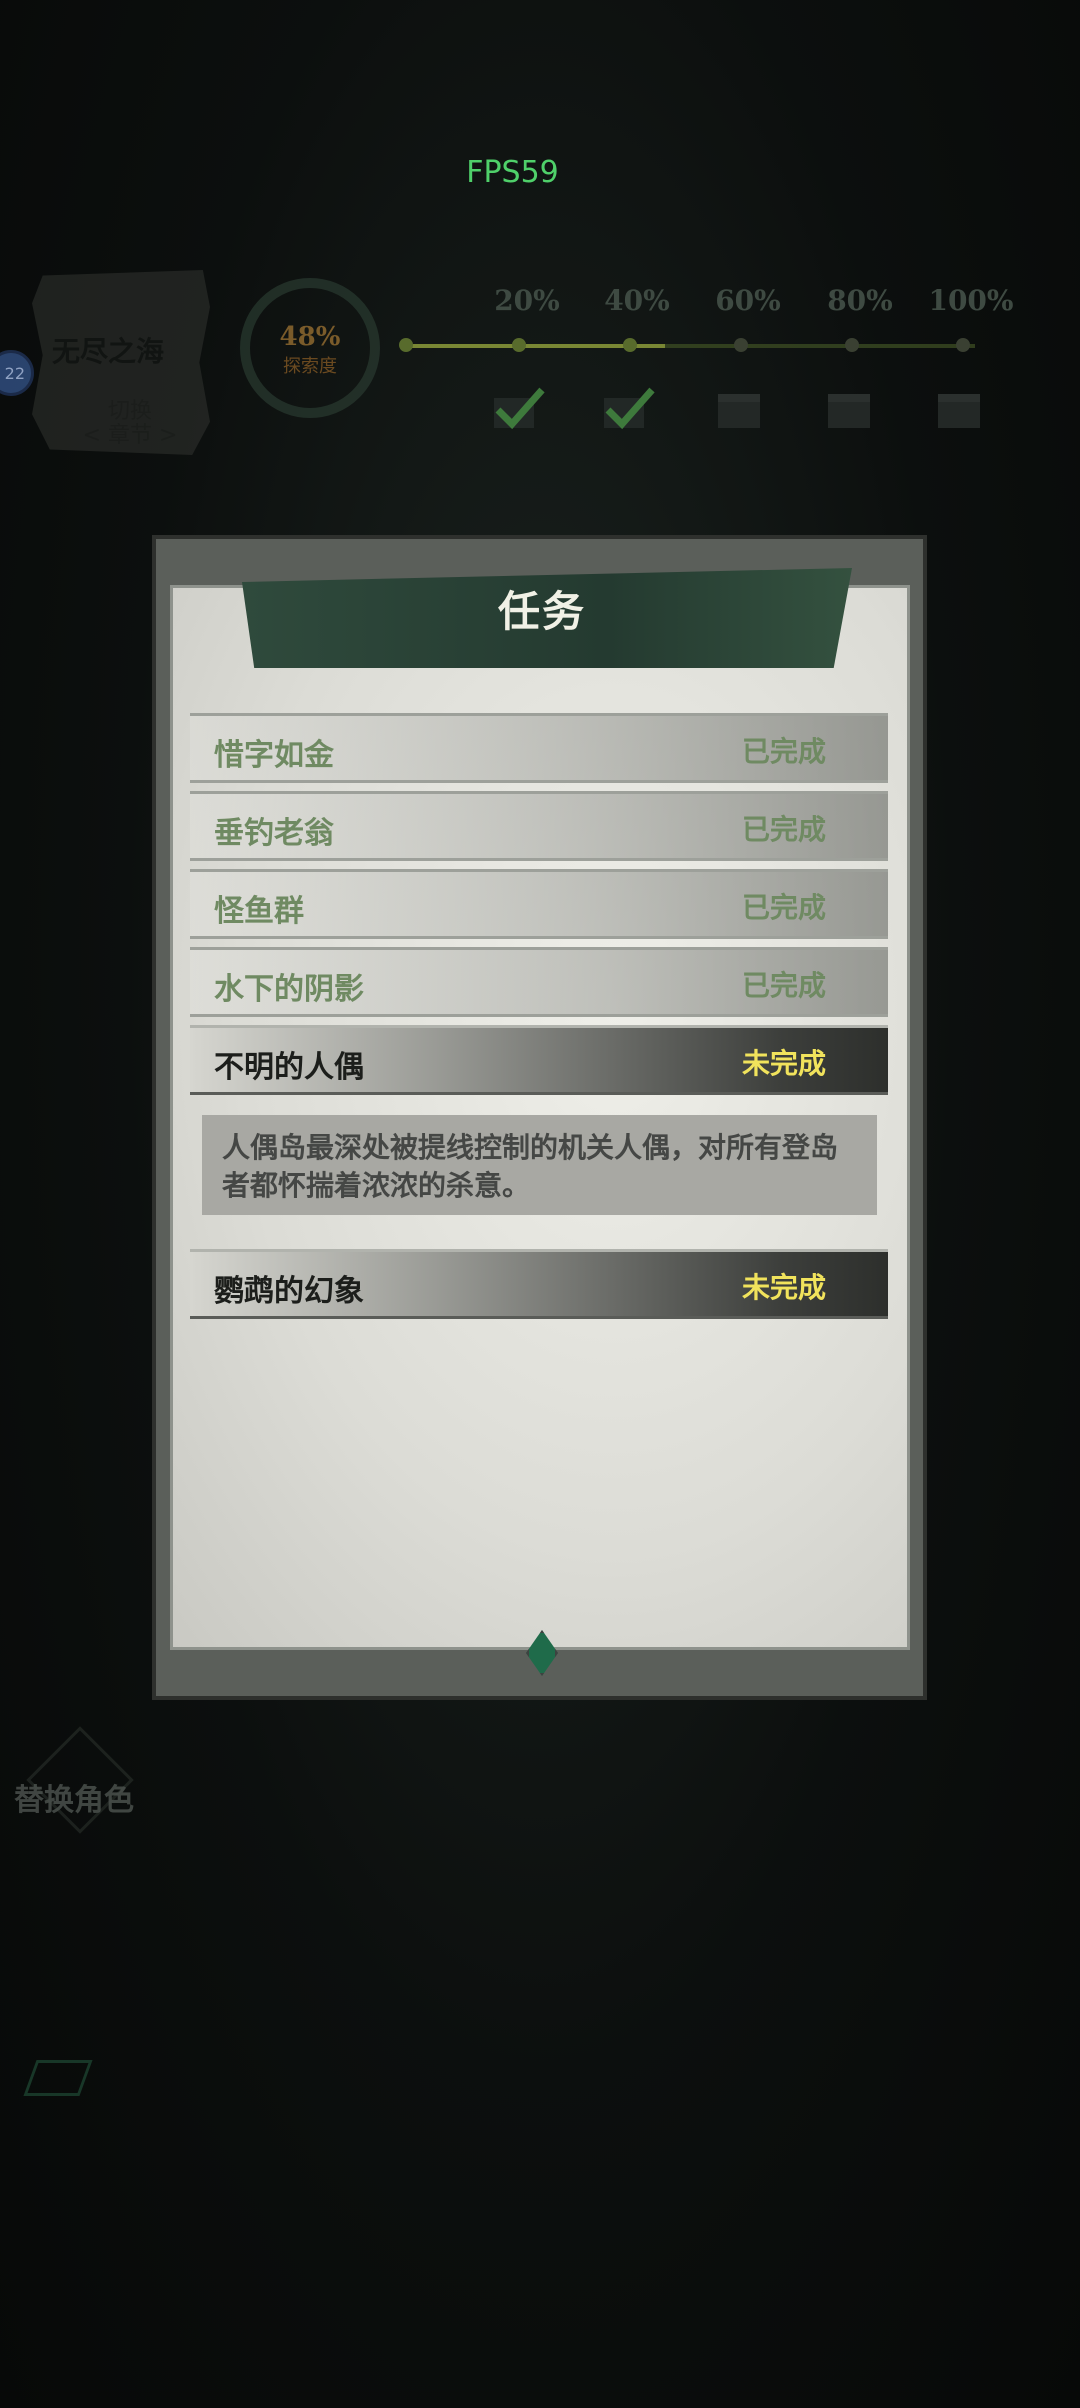  I want to click on sea-name: 无尽之海, so click(108, 351).